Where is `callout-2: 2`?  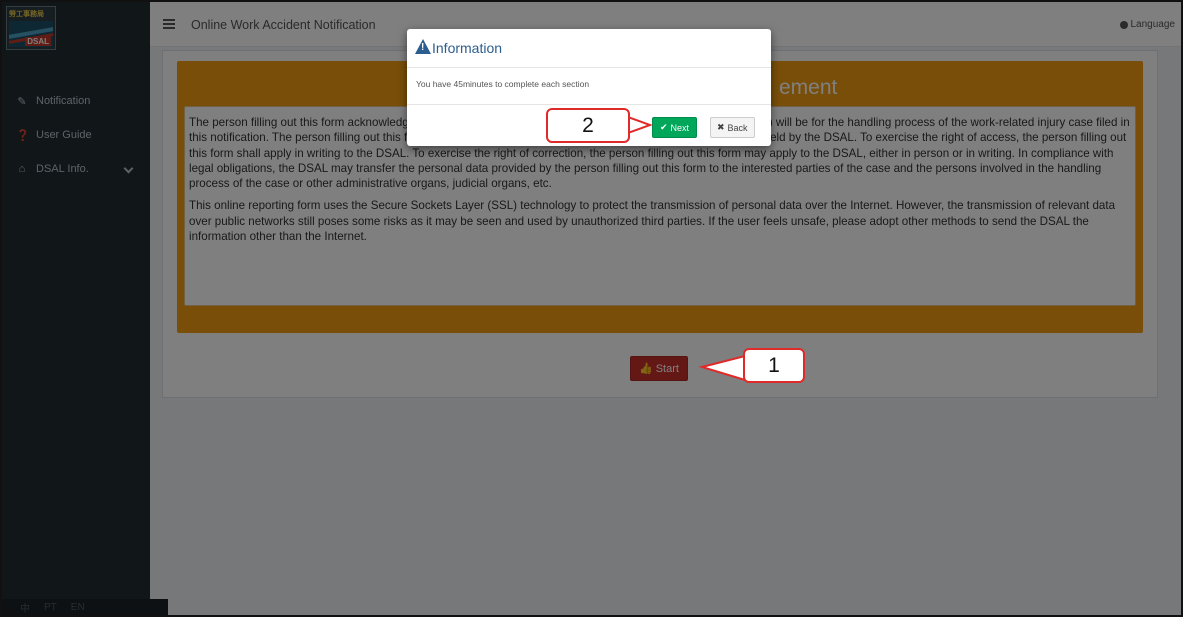 callout-2: 2 is located at coordinates (588, 125).